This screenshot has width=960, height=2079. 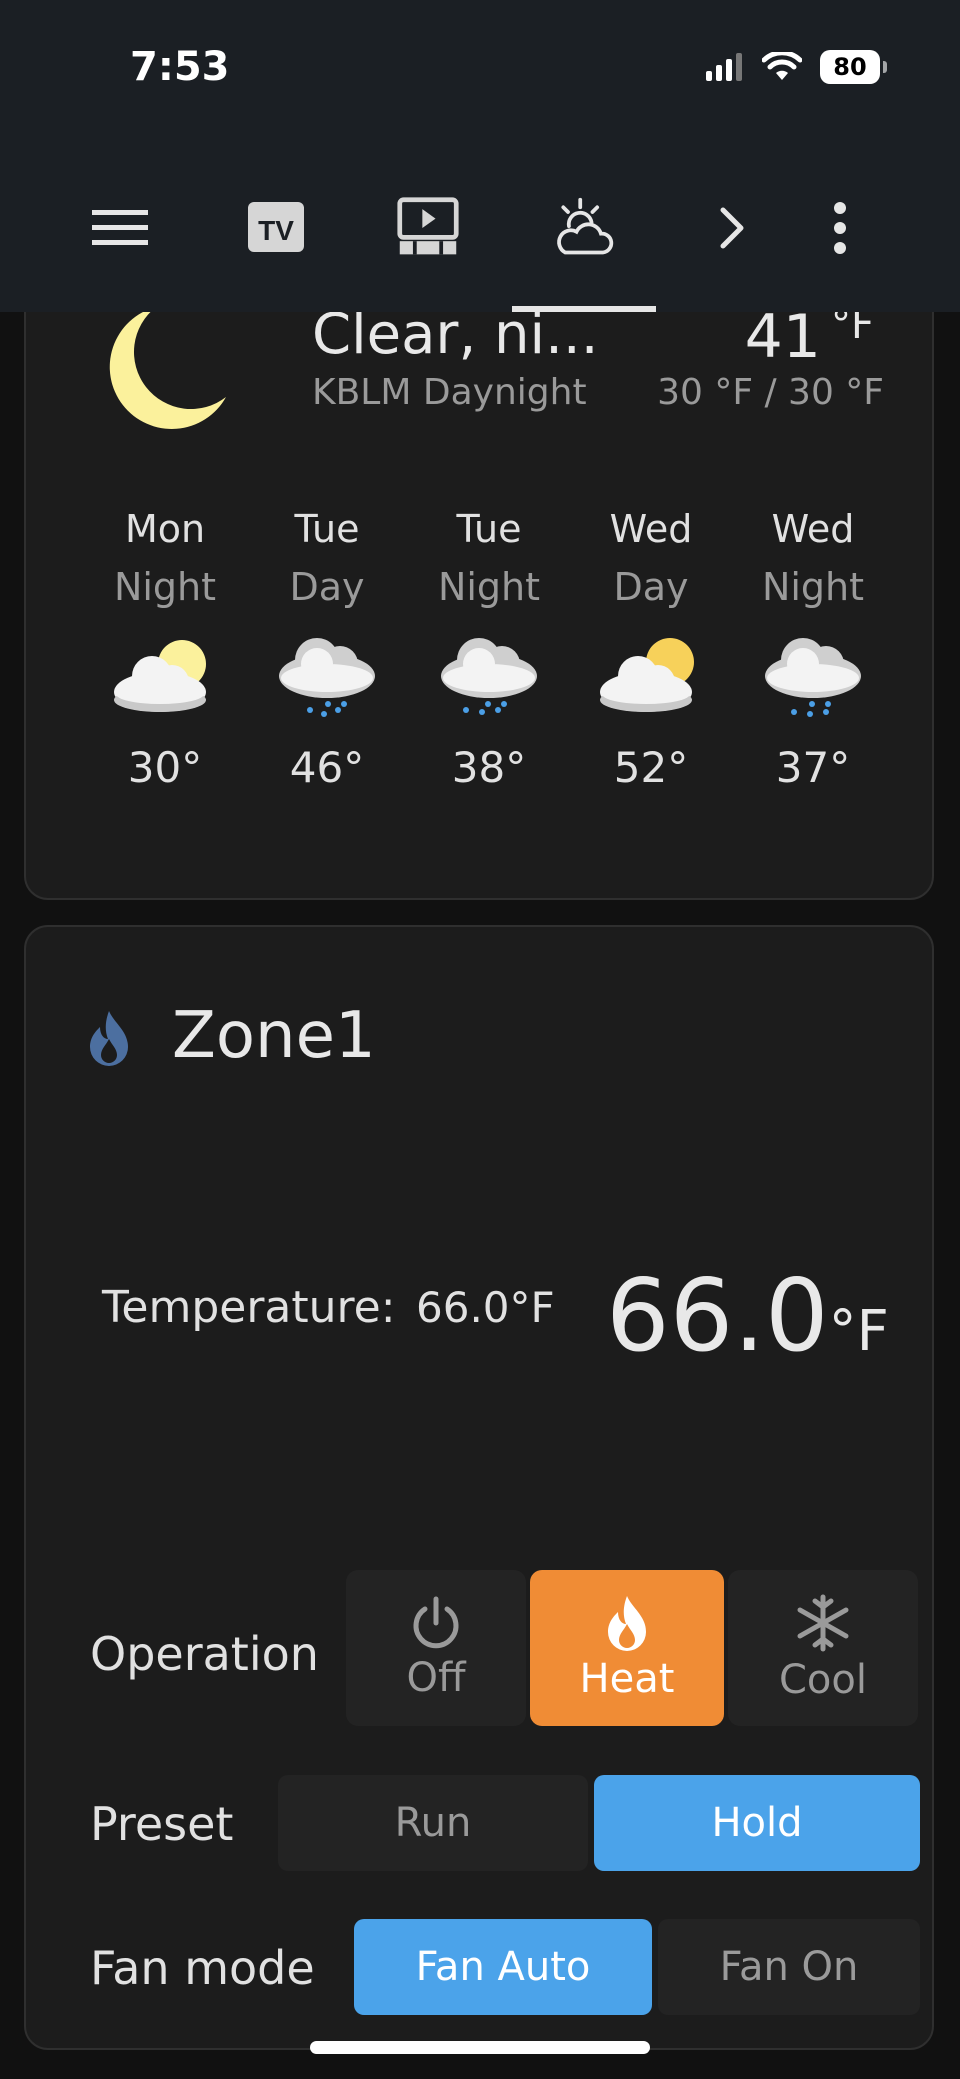 I want to click on forecast-item: Wed Night 37°, so click(x=813, y=649).